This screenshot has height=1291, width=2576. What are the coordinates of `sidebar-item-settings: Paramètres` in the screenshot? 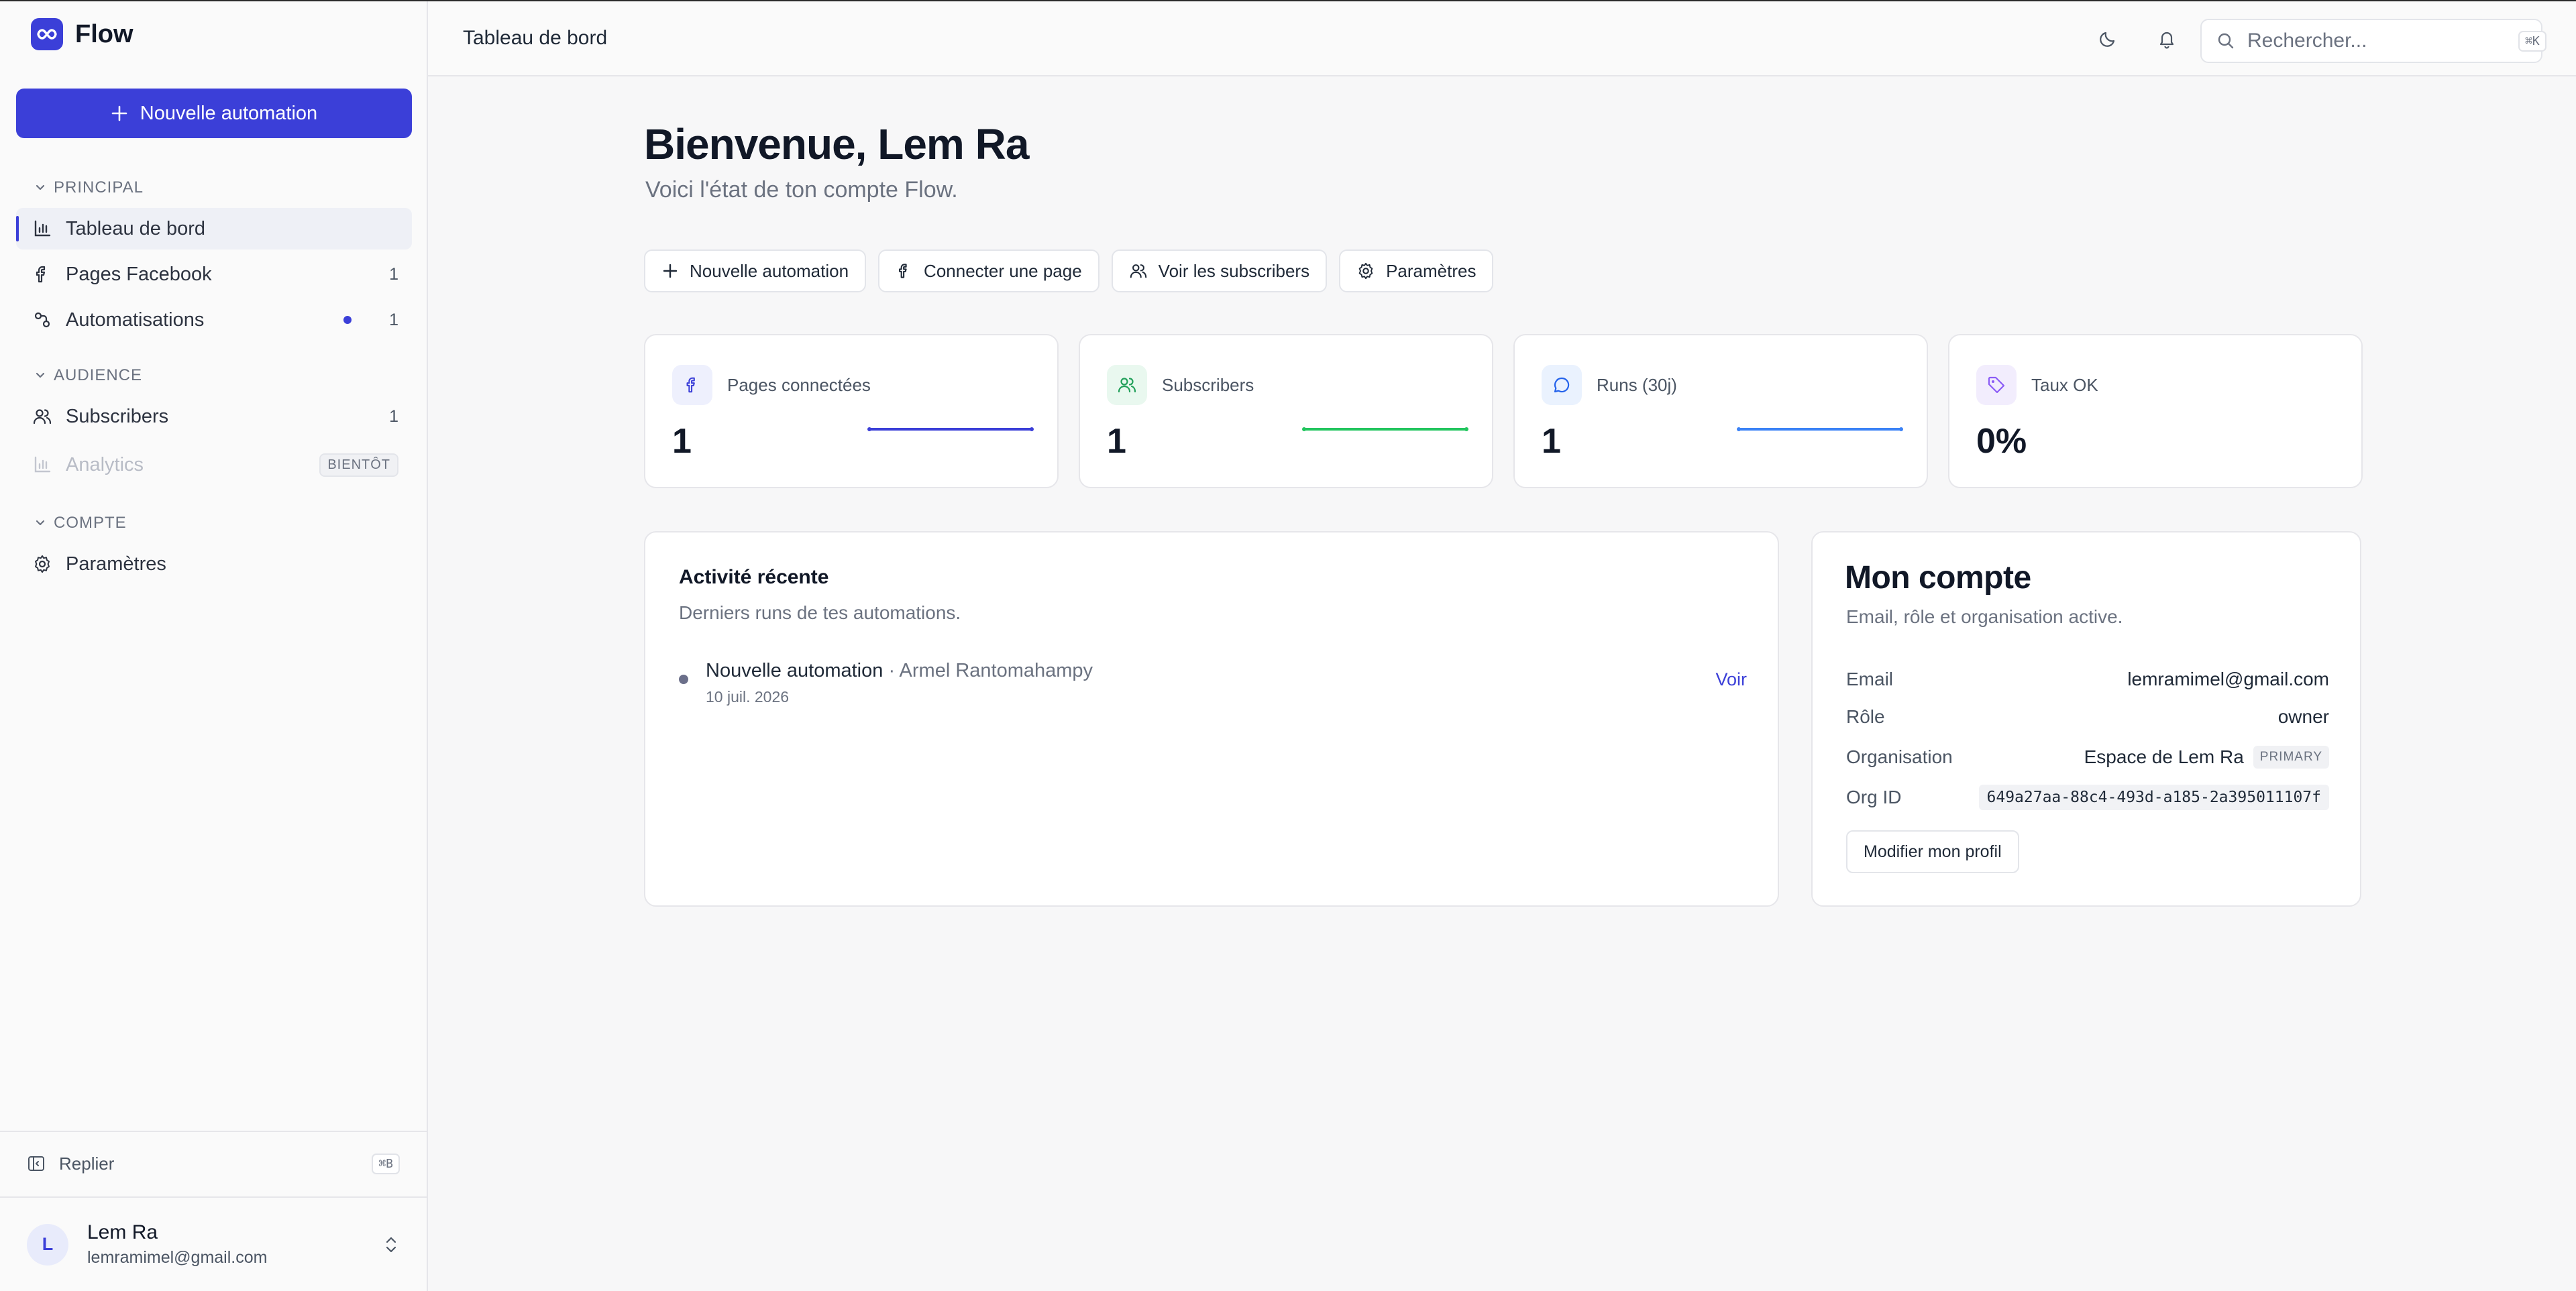 It's located at (214, 564).